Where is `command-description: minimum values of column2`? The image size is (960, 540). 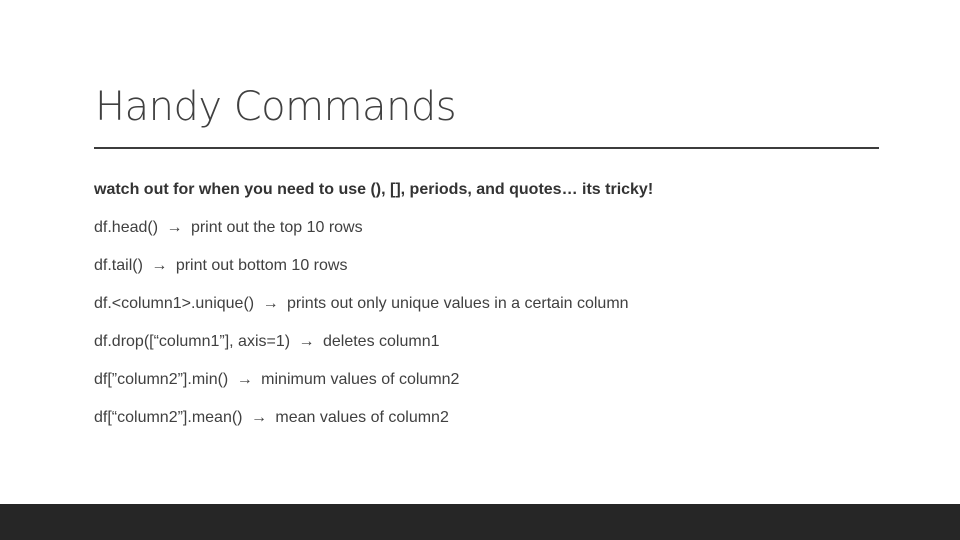 command-description: minimum values of column2 is located at coordinates (360, 379).